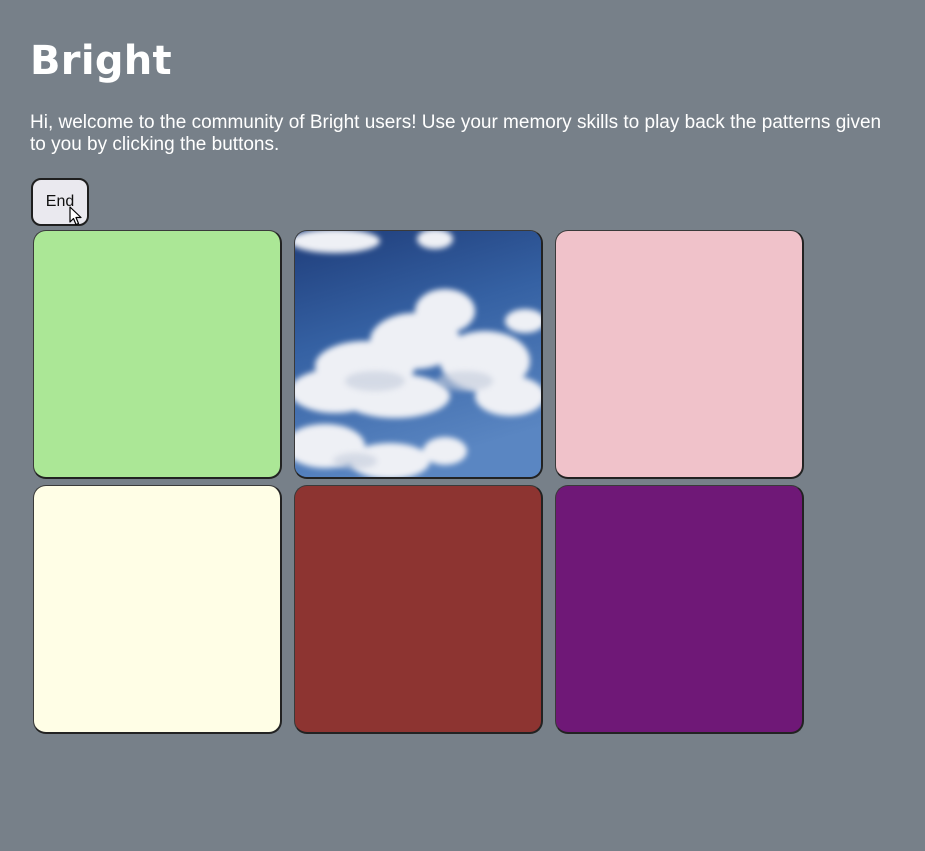 The image size is (925, 851). What do you see at coordinates (418, 609) in the screenshot?
I see `pad-brown-red` at bounding box center [418, 609].